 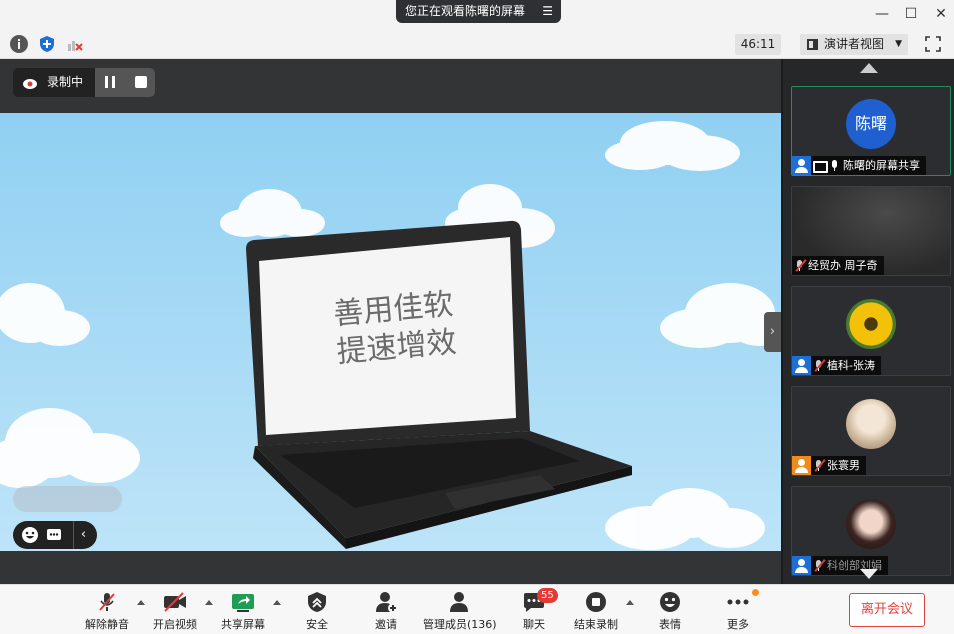 I want to click on participant-name-tag: 陈曙的屏幕共享, so click(x=859, y=165).